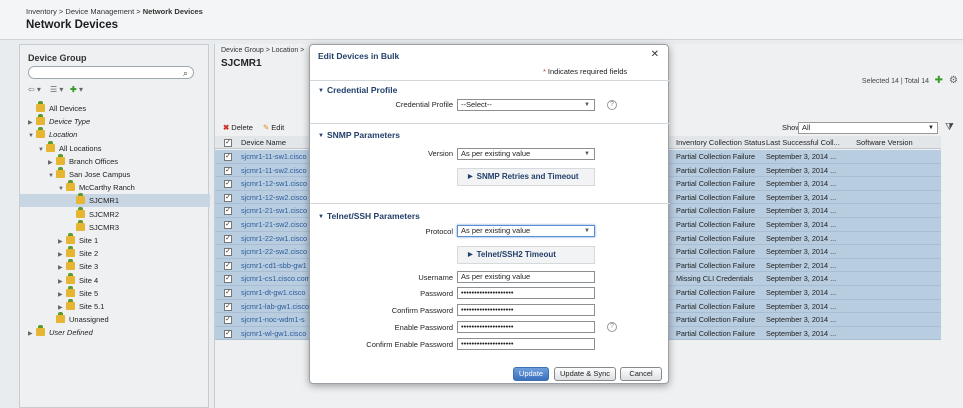 The image size is (963, 408). I want to click on tree-item: ▶ Branch Offices, so click(115, 160).